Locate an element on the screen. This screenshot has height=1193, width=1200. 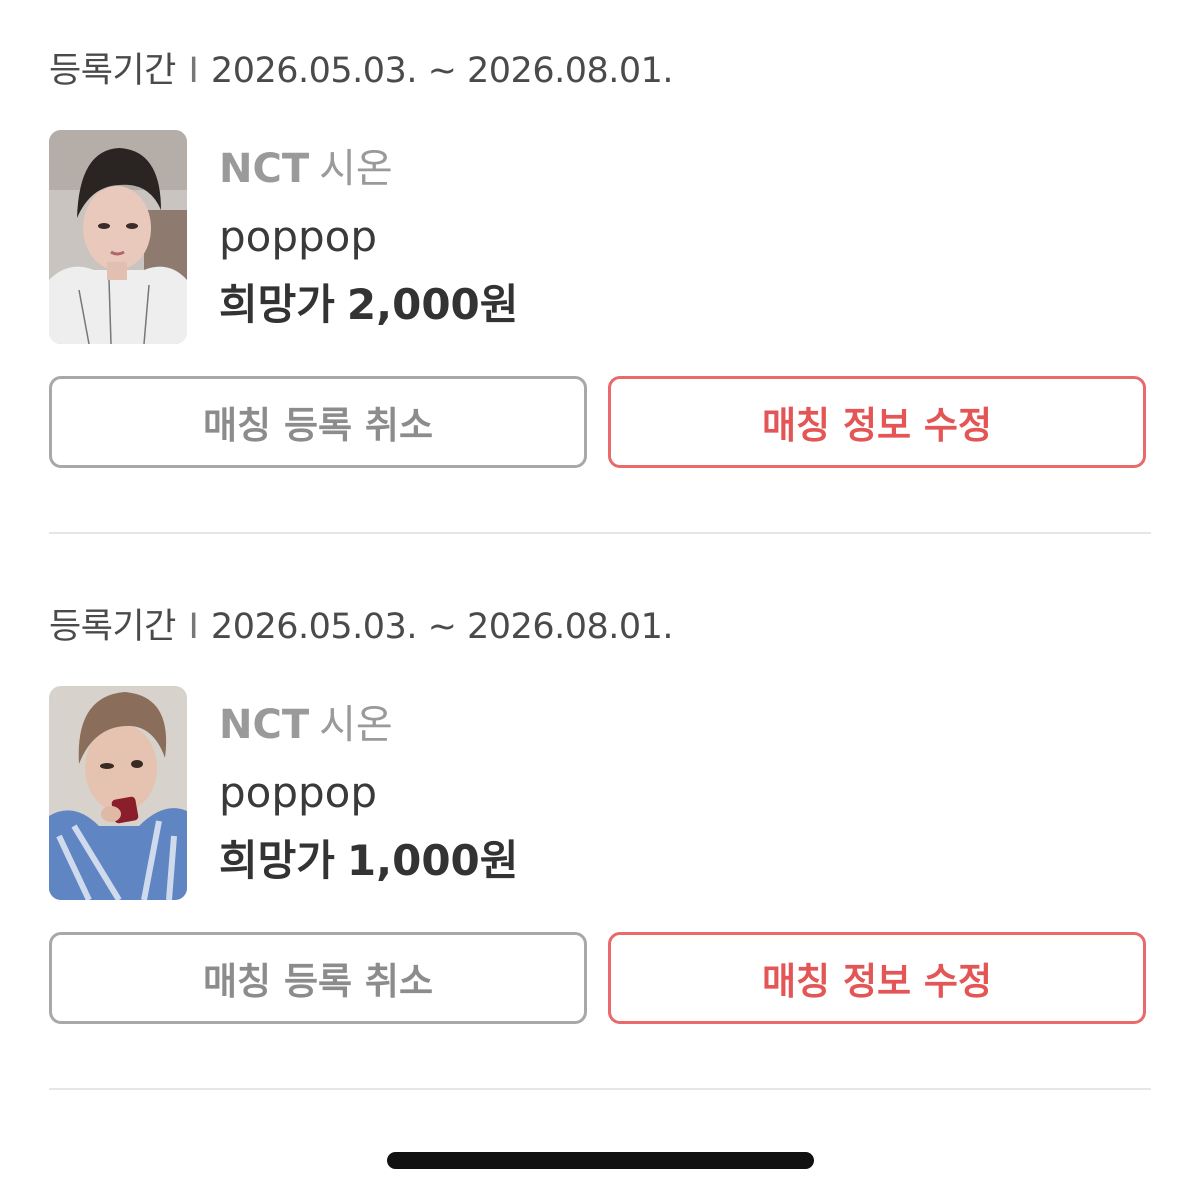
price-amount: 1,000원 is located at coordinates (432, 860).